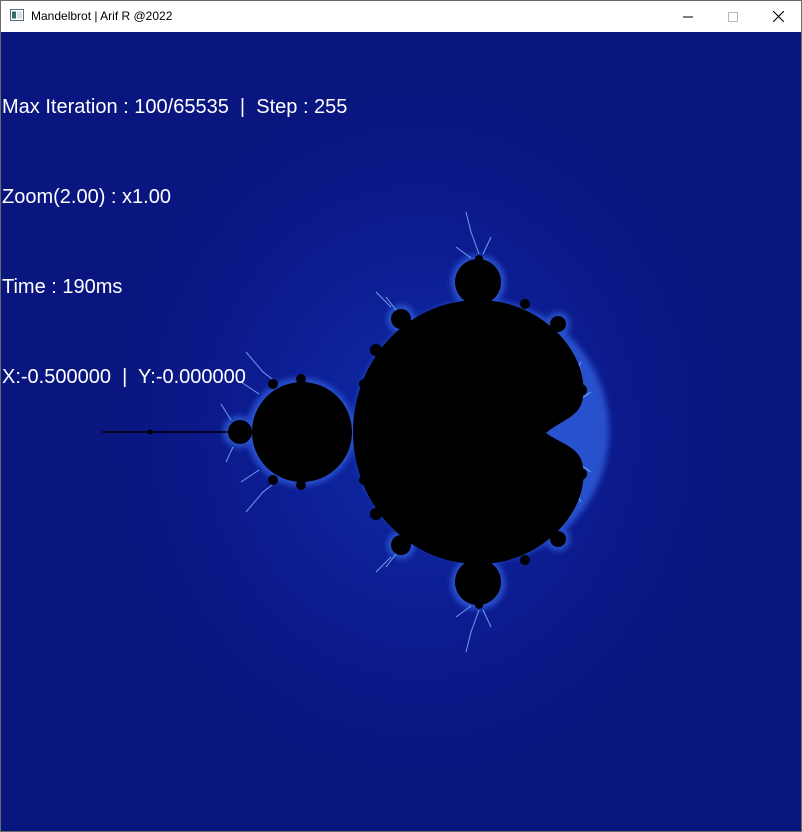  Describe the element at coordinates (62, 287) in the screenshot. I see `time-readout: Time : 190ms` at that location.